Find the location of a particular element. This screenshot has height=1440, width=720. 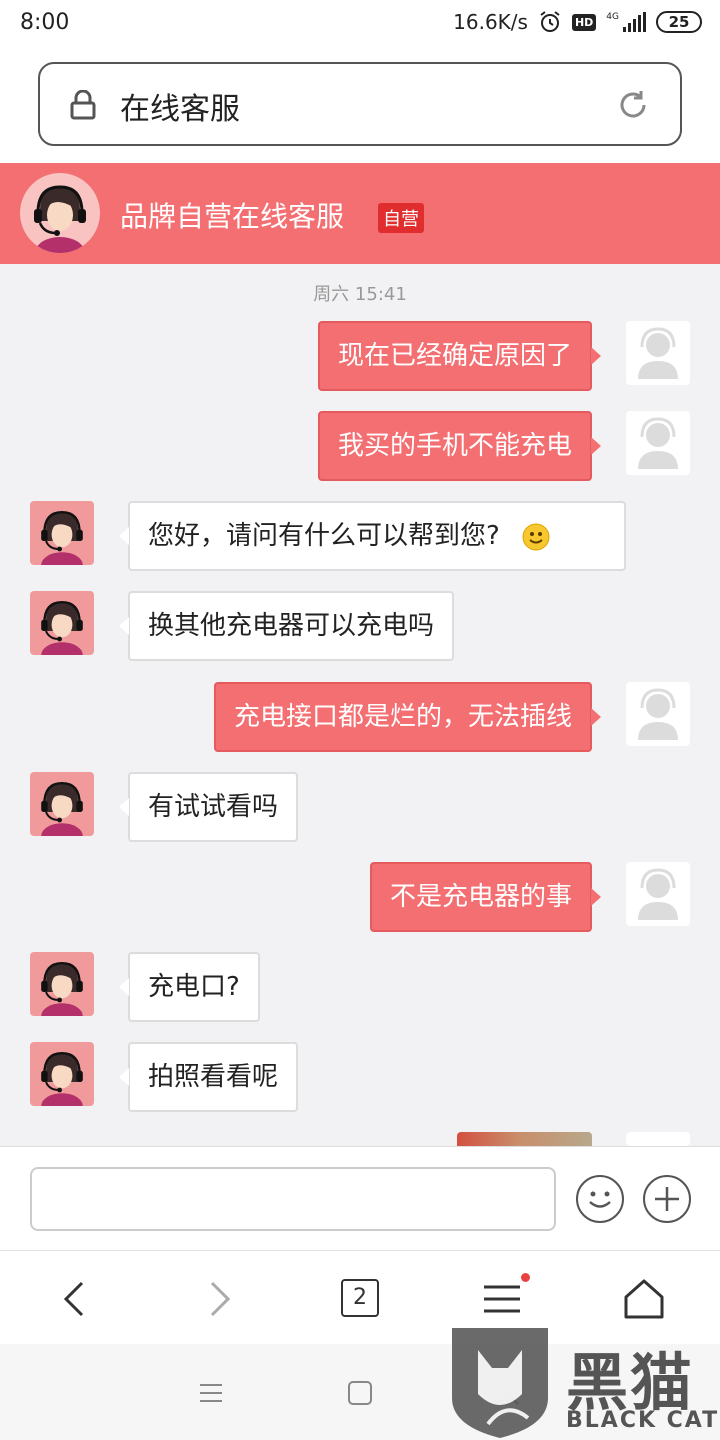

forward-icon is located at coordinates (218, 1299).